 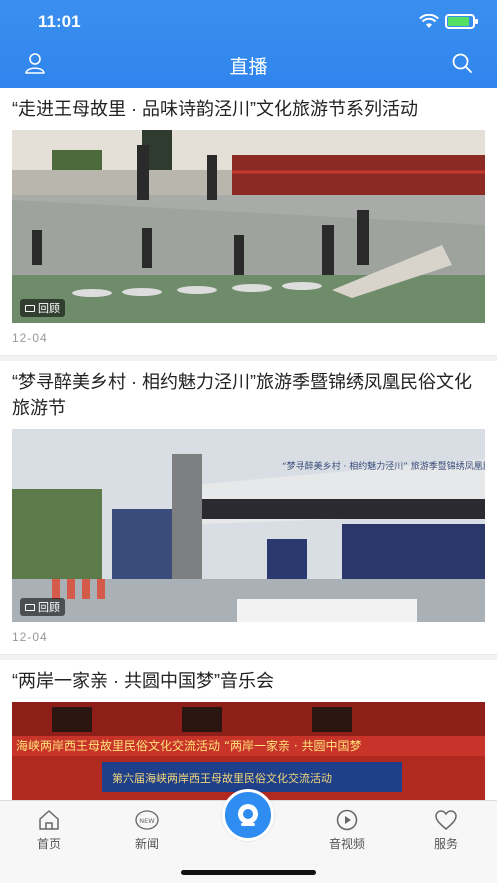 What do you see at coordinates (248, 44) in the screenshot?
I see `app-header: 11:01 直播` at bounding box center [248, 44].